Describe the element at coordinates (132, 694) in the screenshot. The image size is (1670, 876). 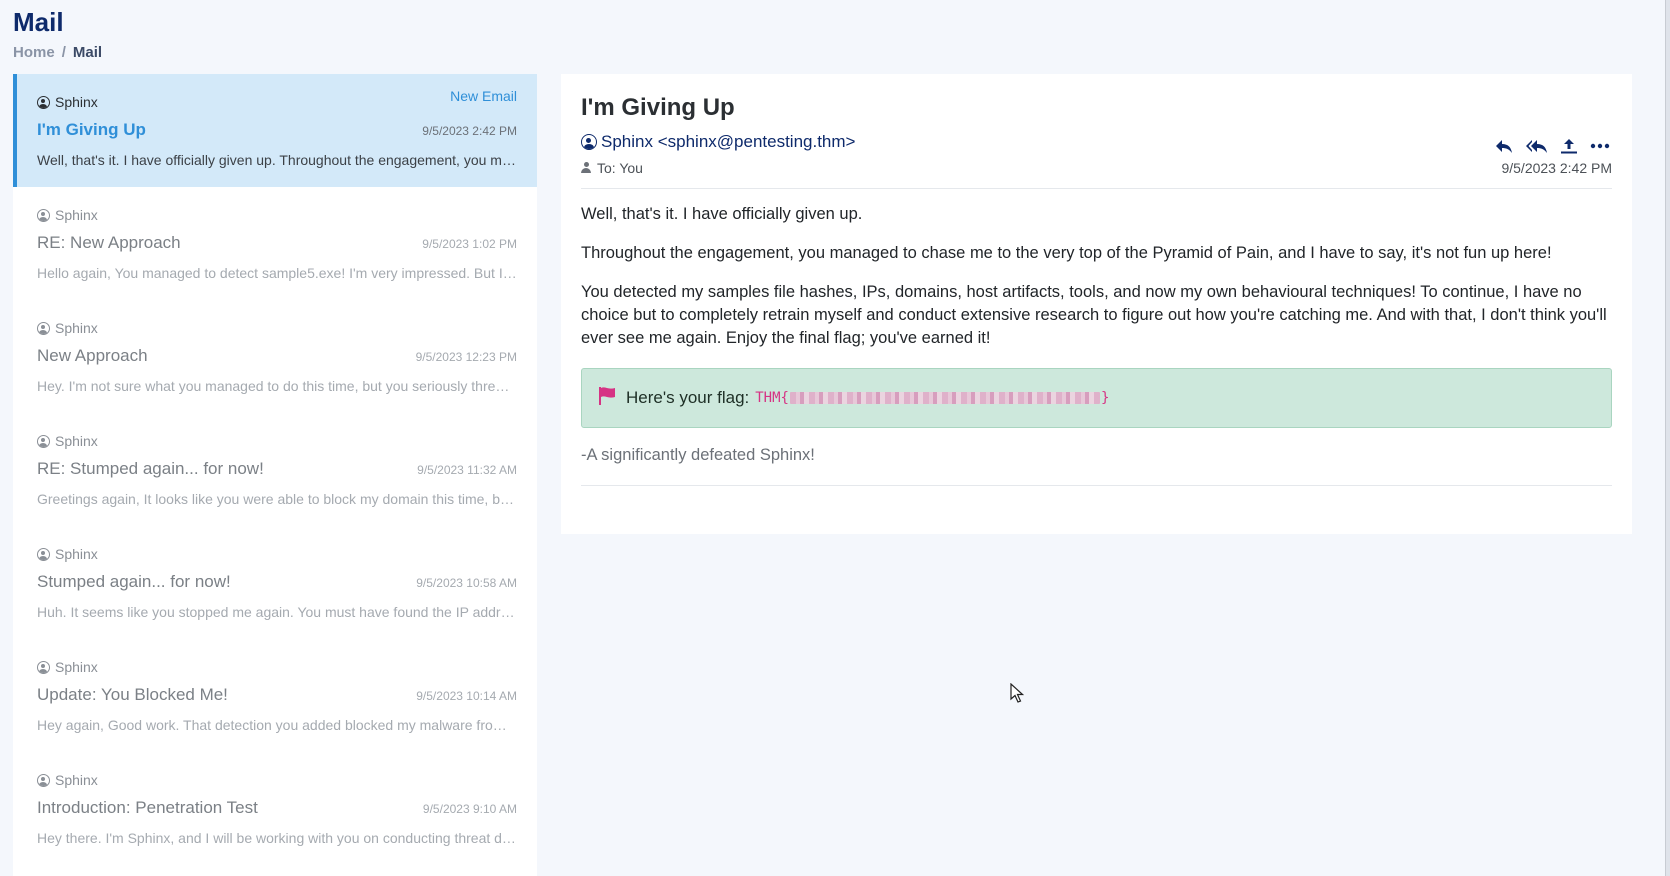
I see `mail-subject: Update: You Blocked Me!` at that location.